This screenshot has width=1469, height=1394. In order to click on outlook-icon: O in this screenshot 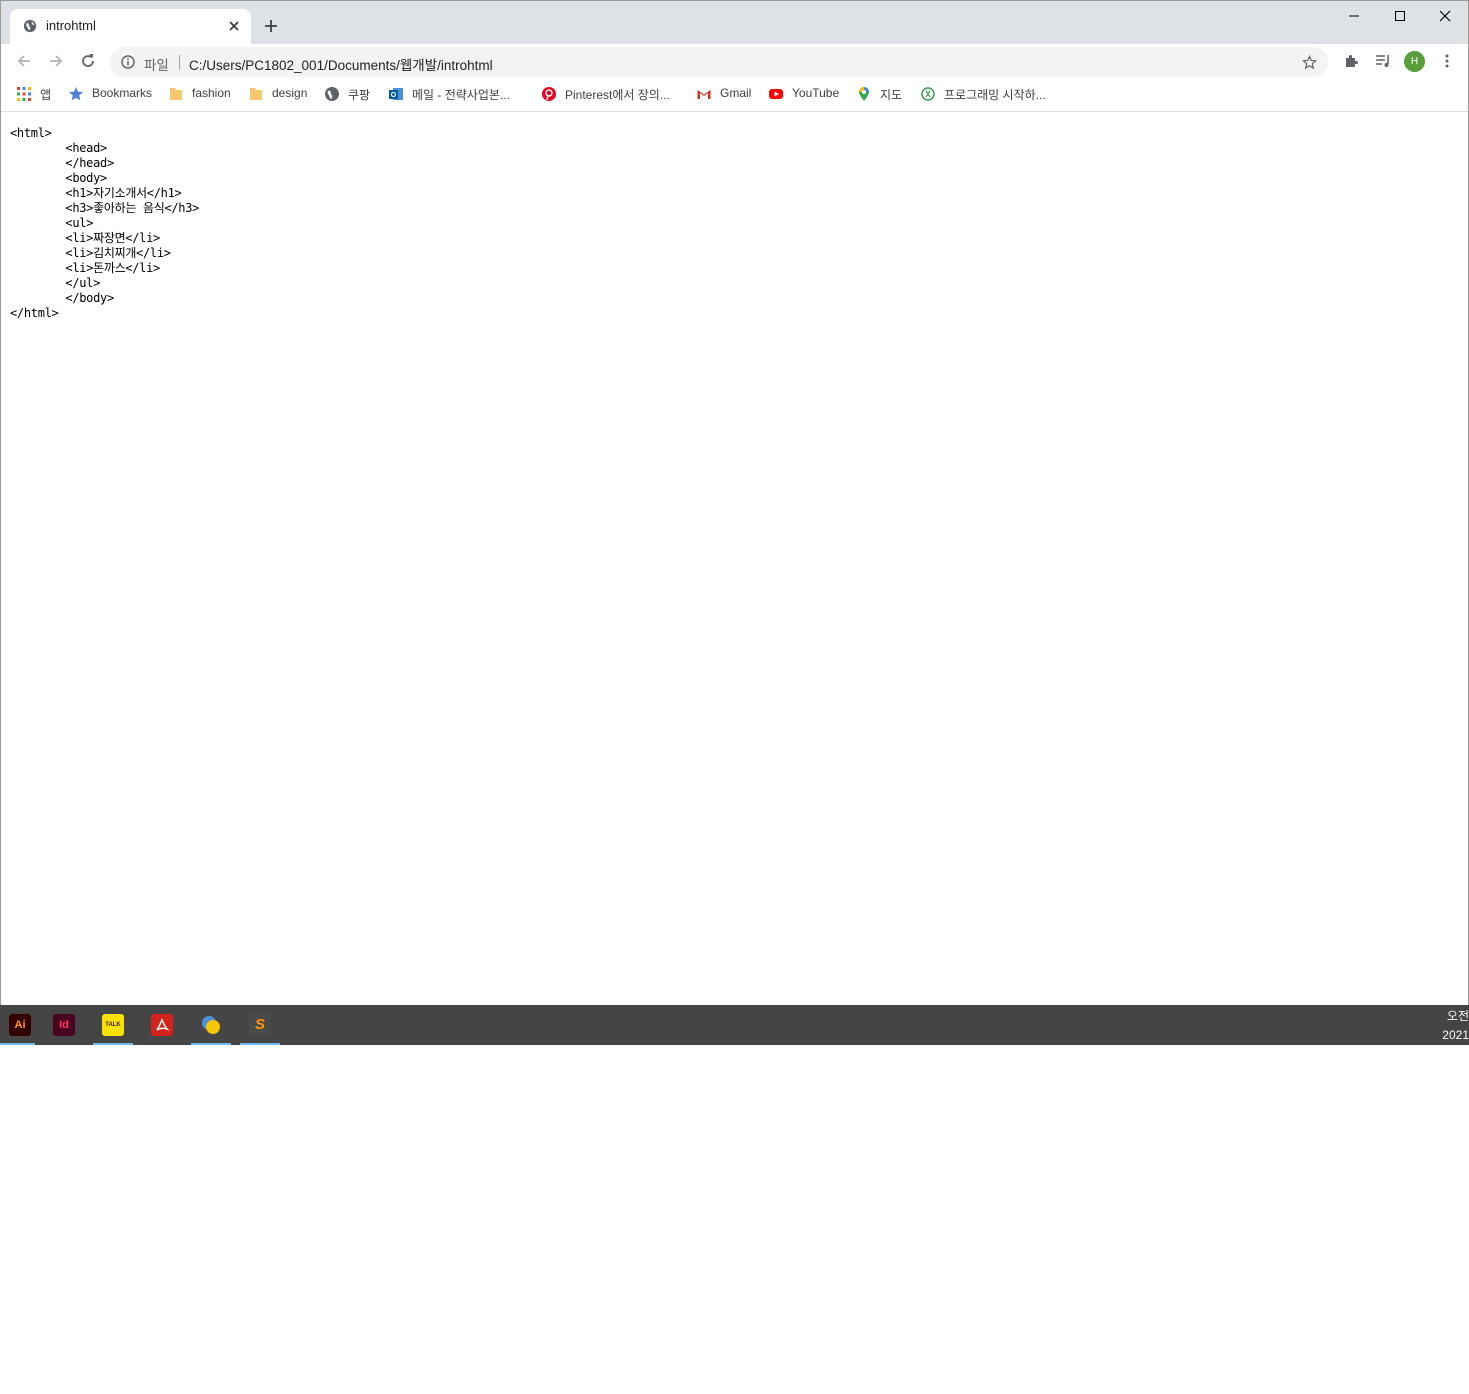, I will do `click(396, 94)`.